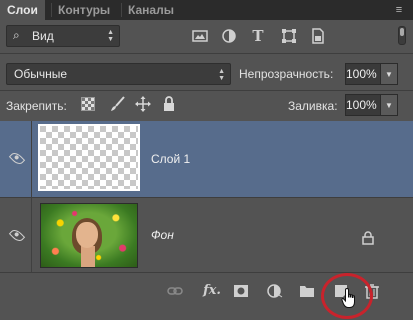 This screenshot has height=320, width=413. What do you see at coordinates (22, 10) in the screenshot?
I see `tab-layers: Слои` at bounding box center [22, 10].